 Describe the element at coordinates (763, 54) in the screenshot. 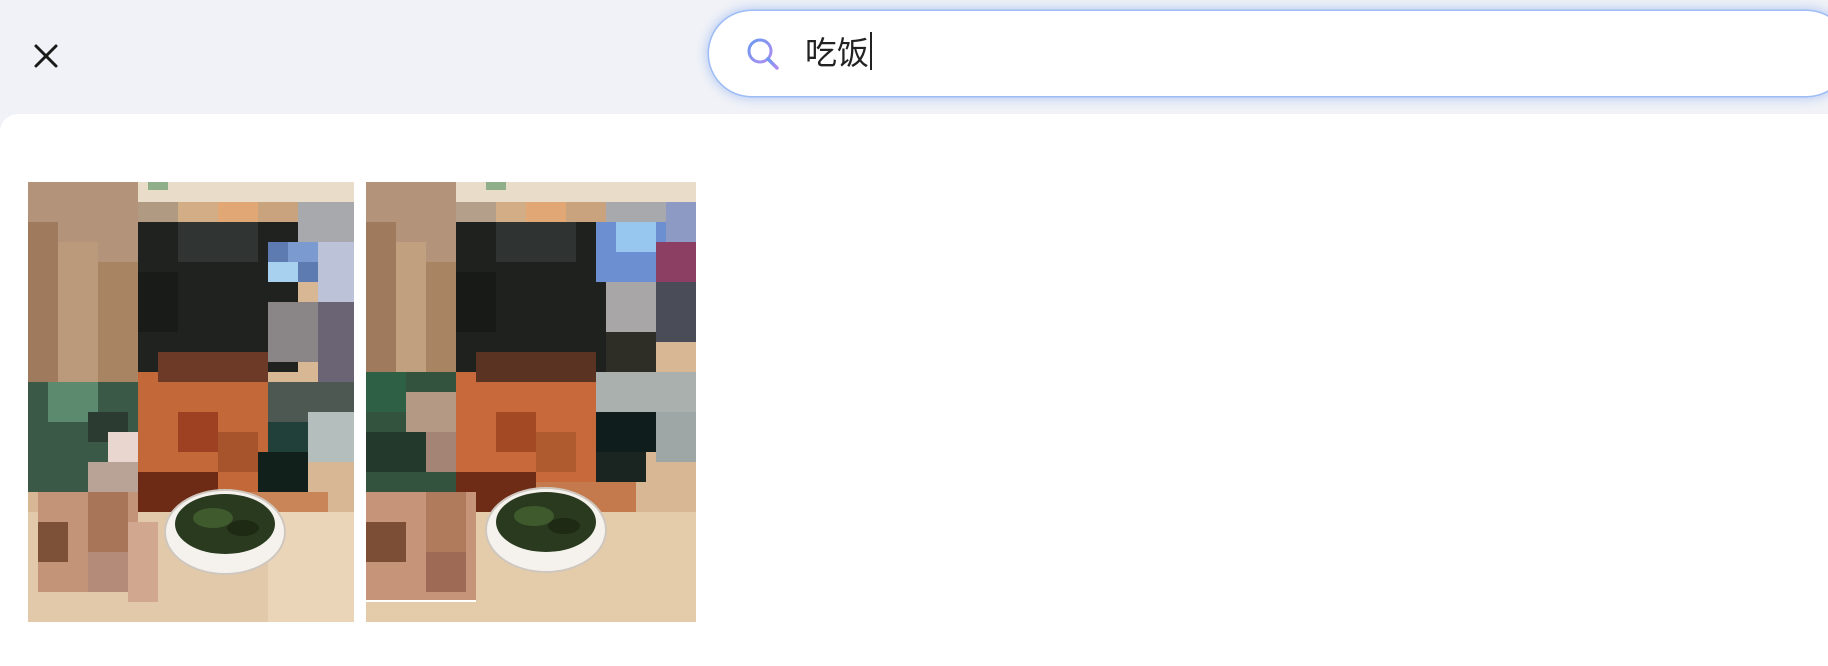

I see `search-icon` at that location.